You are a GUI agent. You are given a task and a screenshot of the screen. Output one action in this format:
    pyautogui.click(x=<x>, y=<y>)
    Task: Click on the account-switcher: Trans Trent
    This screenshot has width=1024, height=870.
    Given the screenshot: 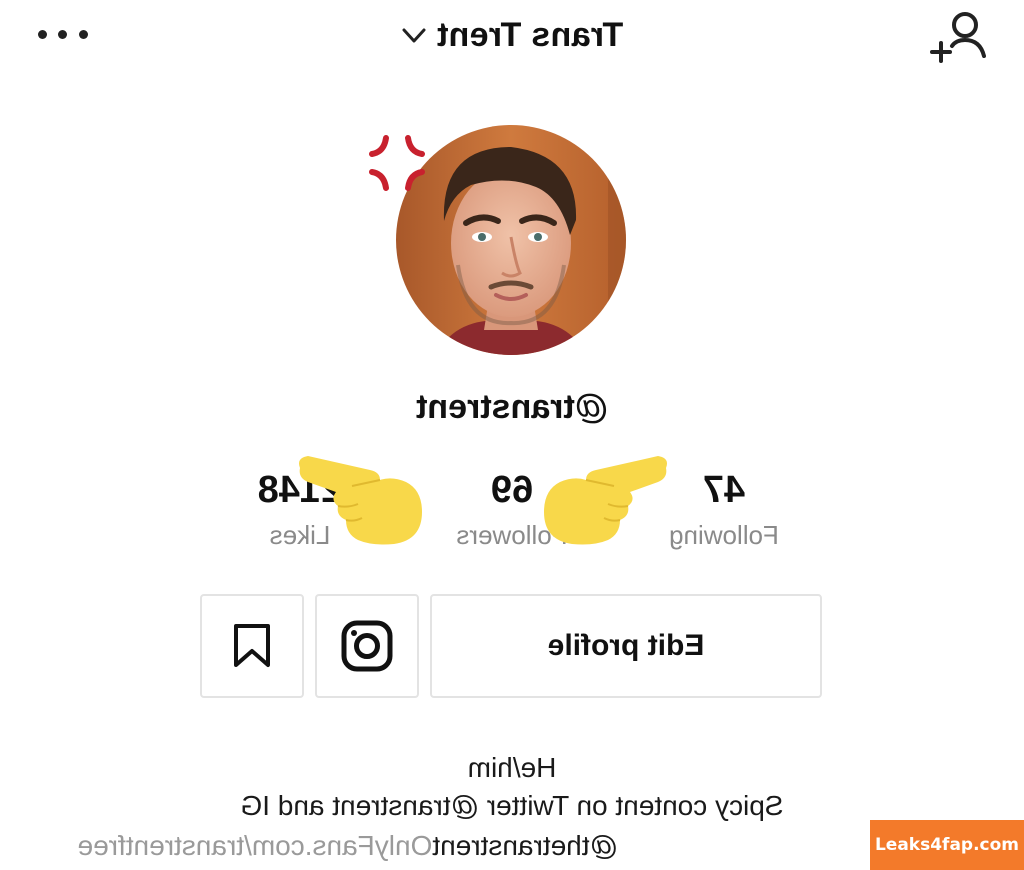 What is the action you would take?
    pyautogui.click(x=512, y=35)
    